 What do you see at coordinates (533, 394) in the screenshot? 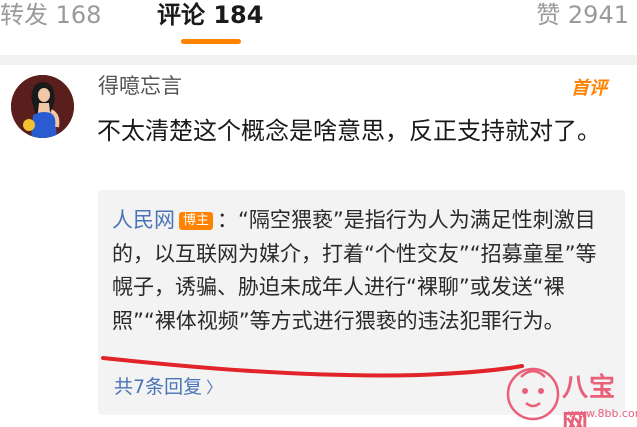
I see `baby-face-logo-icon` at bounding box center [533, 394].